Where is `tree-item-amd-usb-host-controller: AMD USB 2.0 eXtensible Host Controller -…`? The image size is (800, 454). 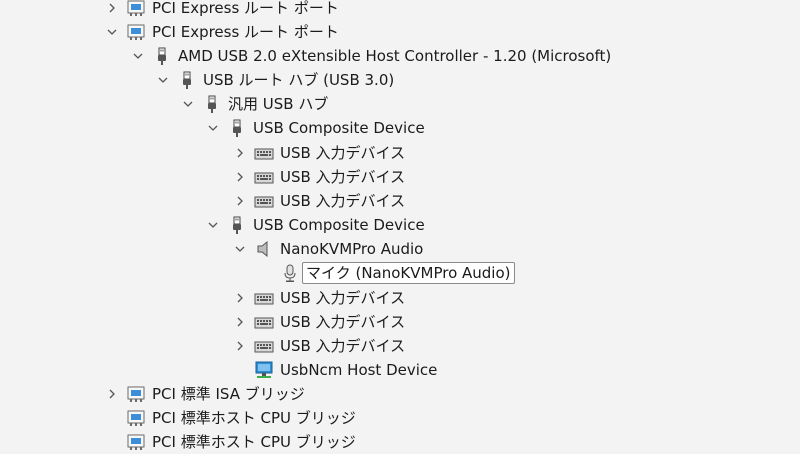
tree-item-amd-usb-host-controller: AMD USB 2.0 eXtensible Host Controller -… is located at coordinates (370, 56).